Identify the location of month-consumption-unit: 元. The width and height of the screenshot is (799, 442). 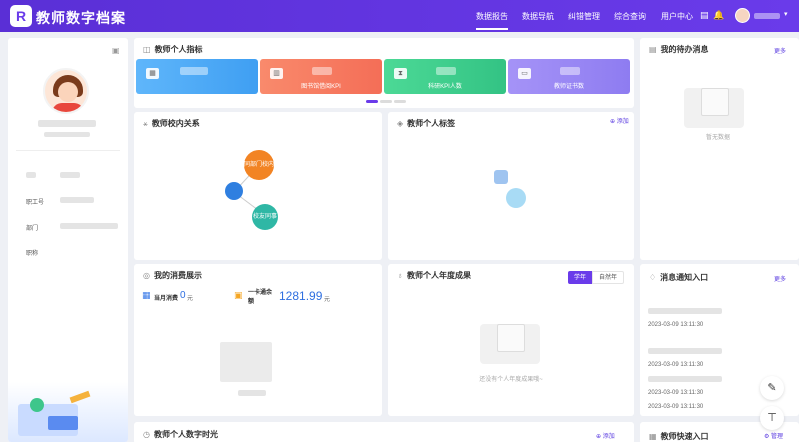
(190, 299).